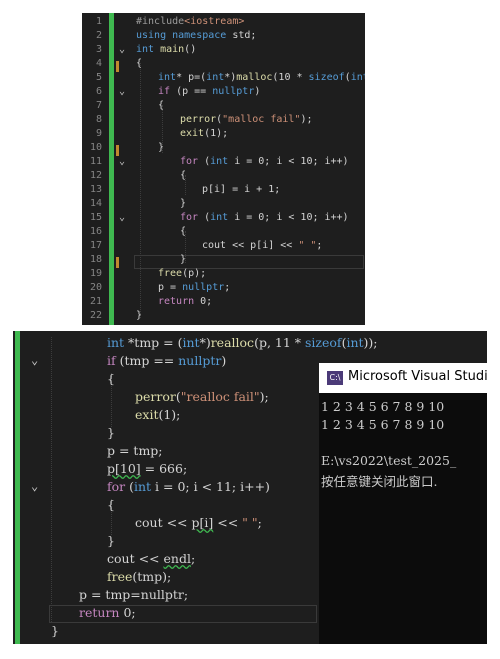  I want to click on code-token: ;, so click(319, 245).